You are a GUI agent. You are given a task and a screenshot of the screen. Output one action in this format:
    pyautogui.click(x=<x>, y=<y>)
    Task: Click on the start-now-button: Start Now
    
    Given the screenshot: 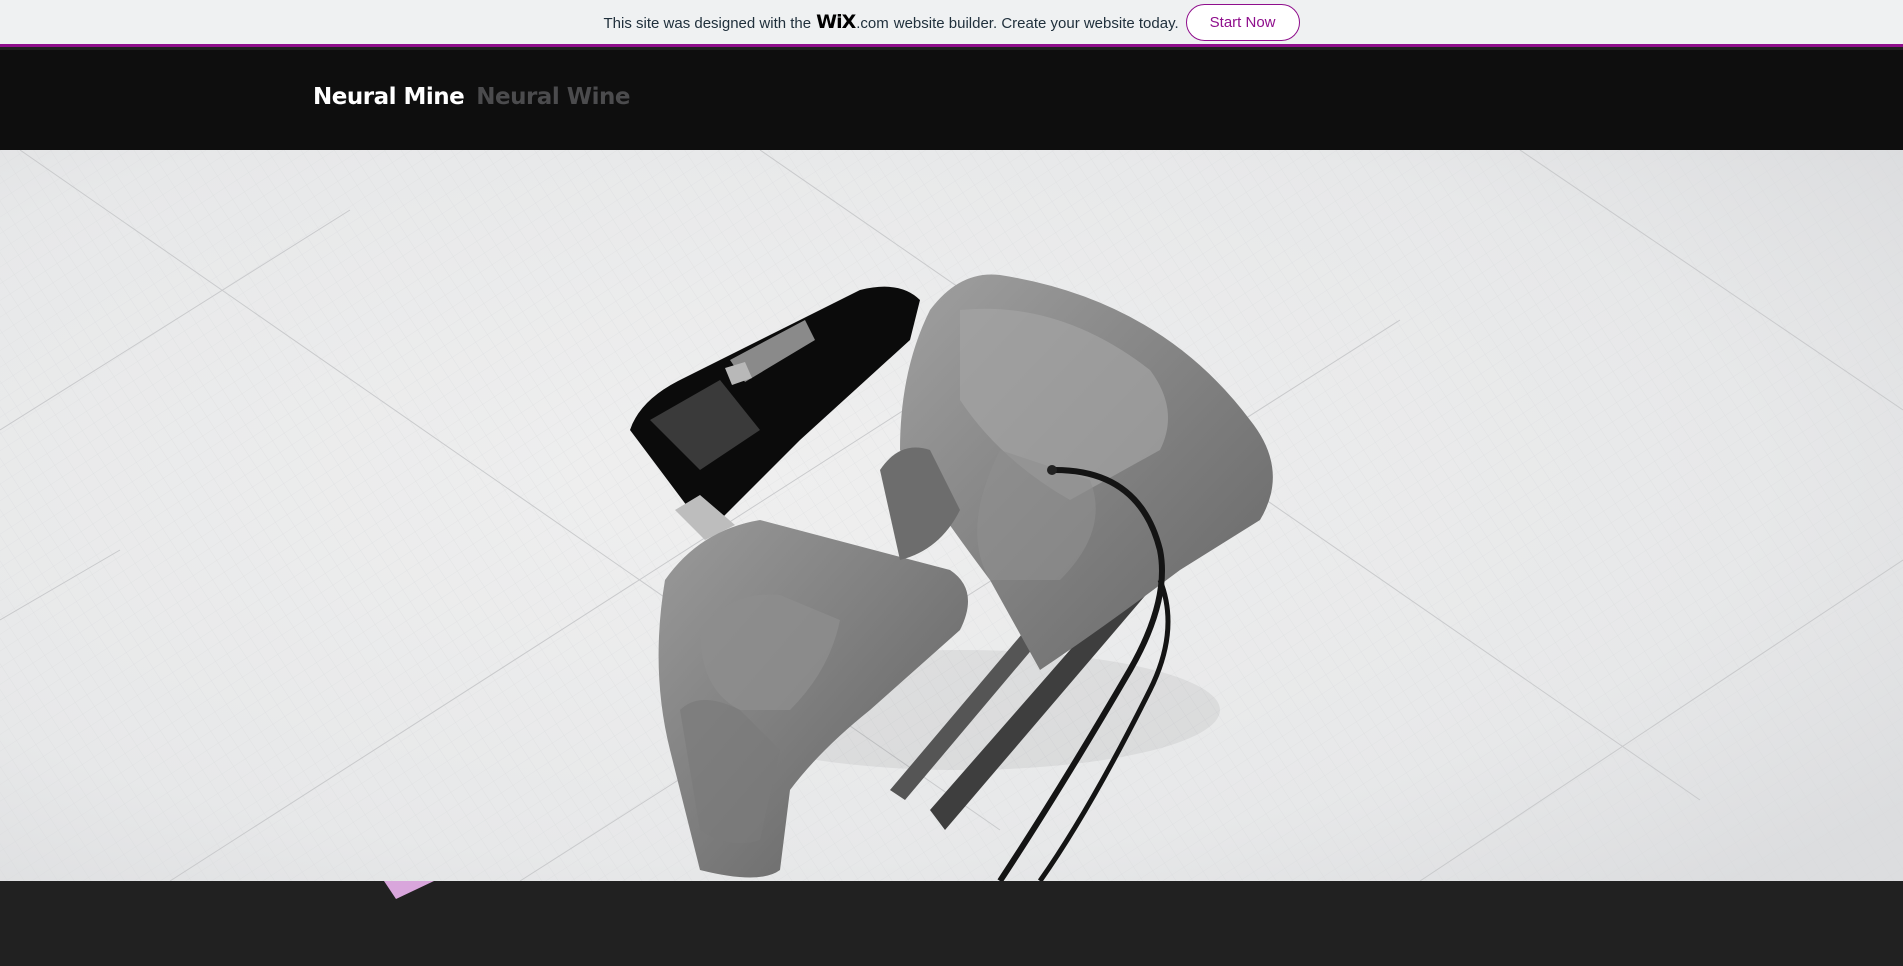 What is the action you would take?
    pyautogui.click(x=1242, y=22)
    